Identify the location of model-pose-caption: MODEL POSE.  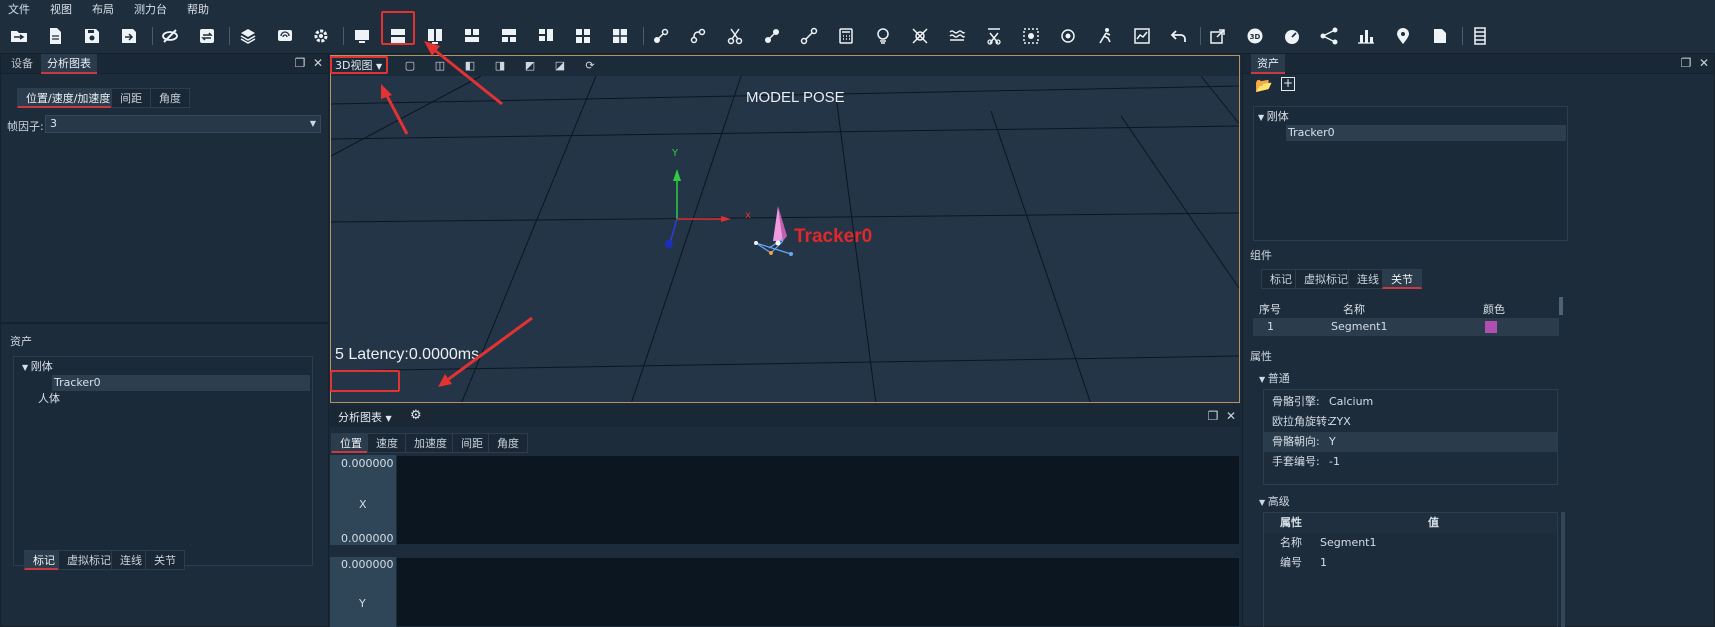
(795, 97).